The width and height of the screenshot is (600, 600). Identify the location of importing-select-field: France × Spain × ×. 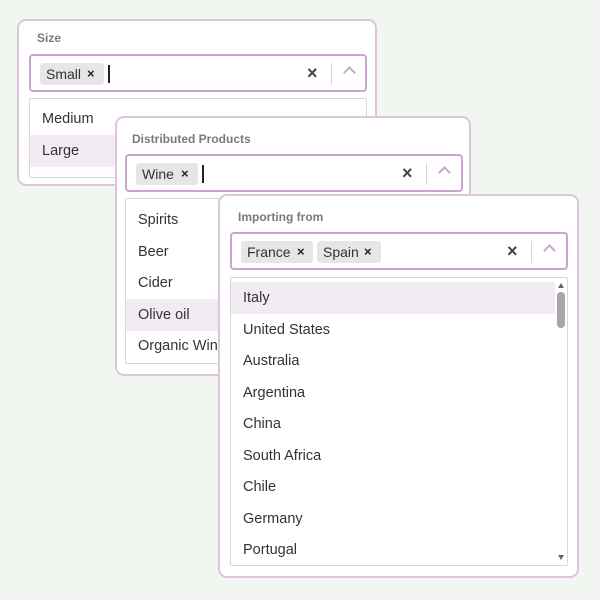
(399, 251).